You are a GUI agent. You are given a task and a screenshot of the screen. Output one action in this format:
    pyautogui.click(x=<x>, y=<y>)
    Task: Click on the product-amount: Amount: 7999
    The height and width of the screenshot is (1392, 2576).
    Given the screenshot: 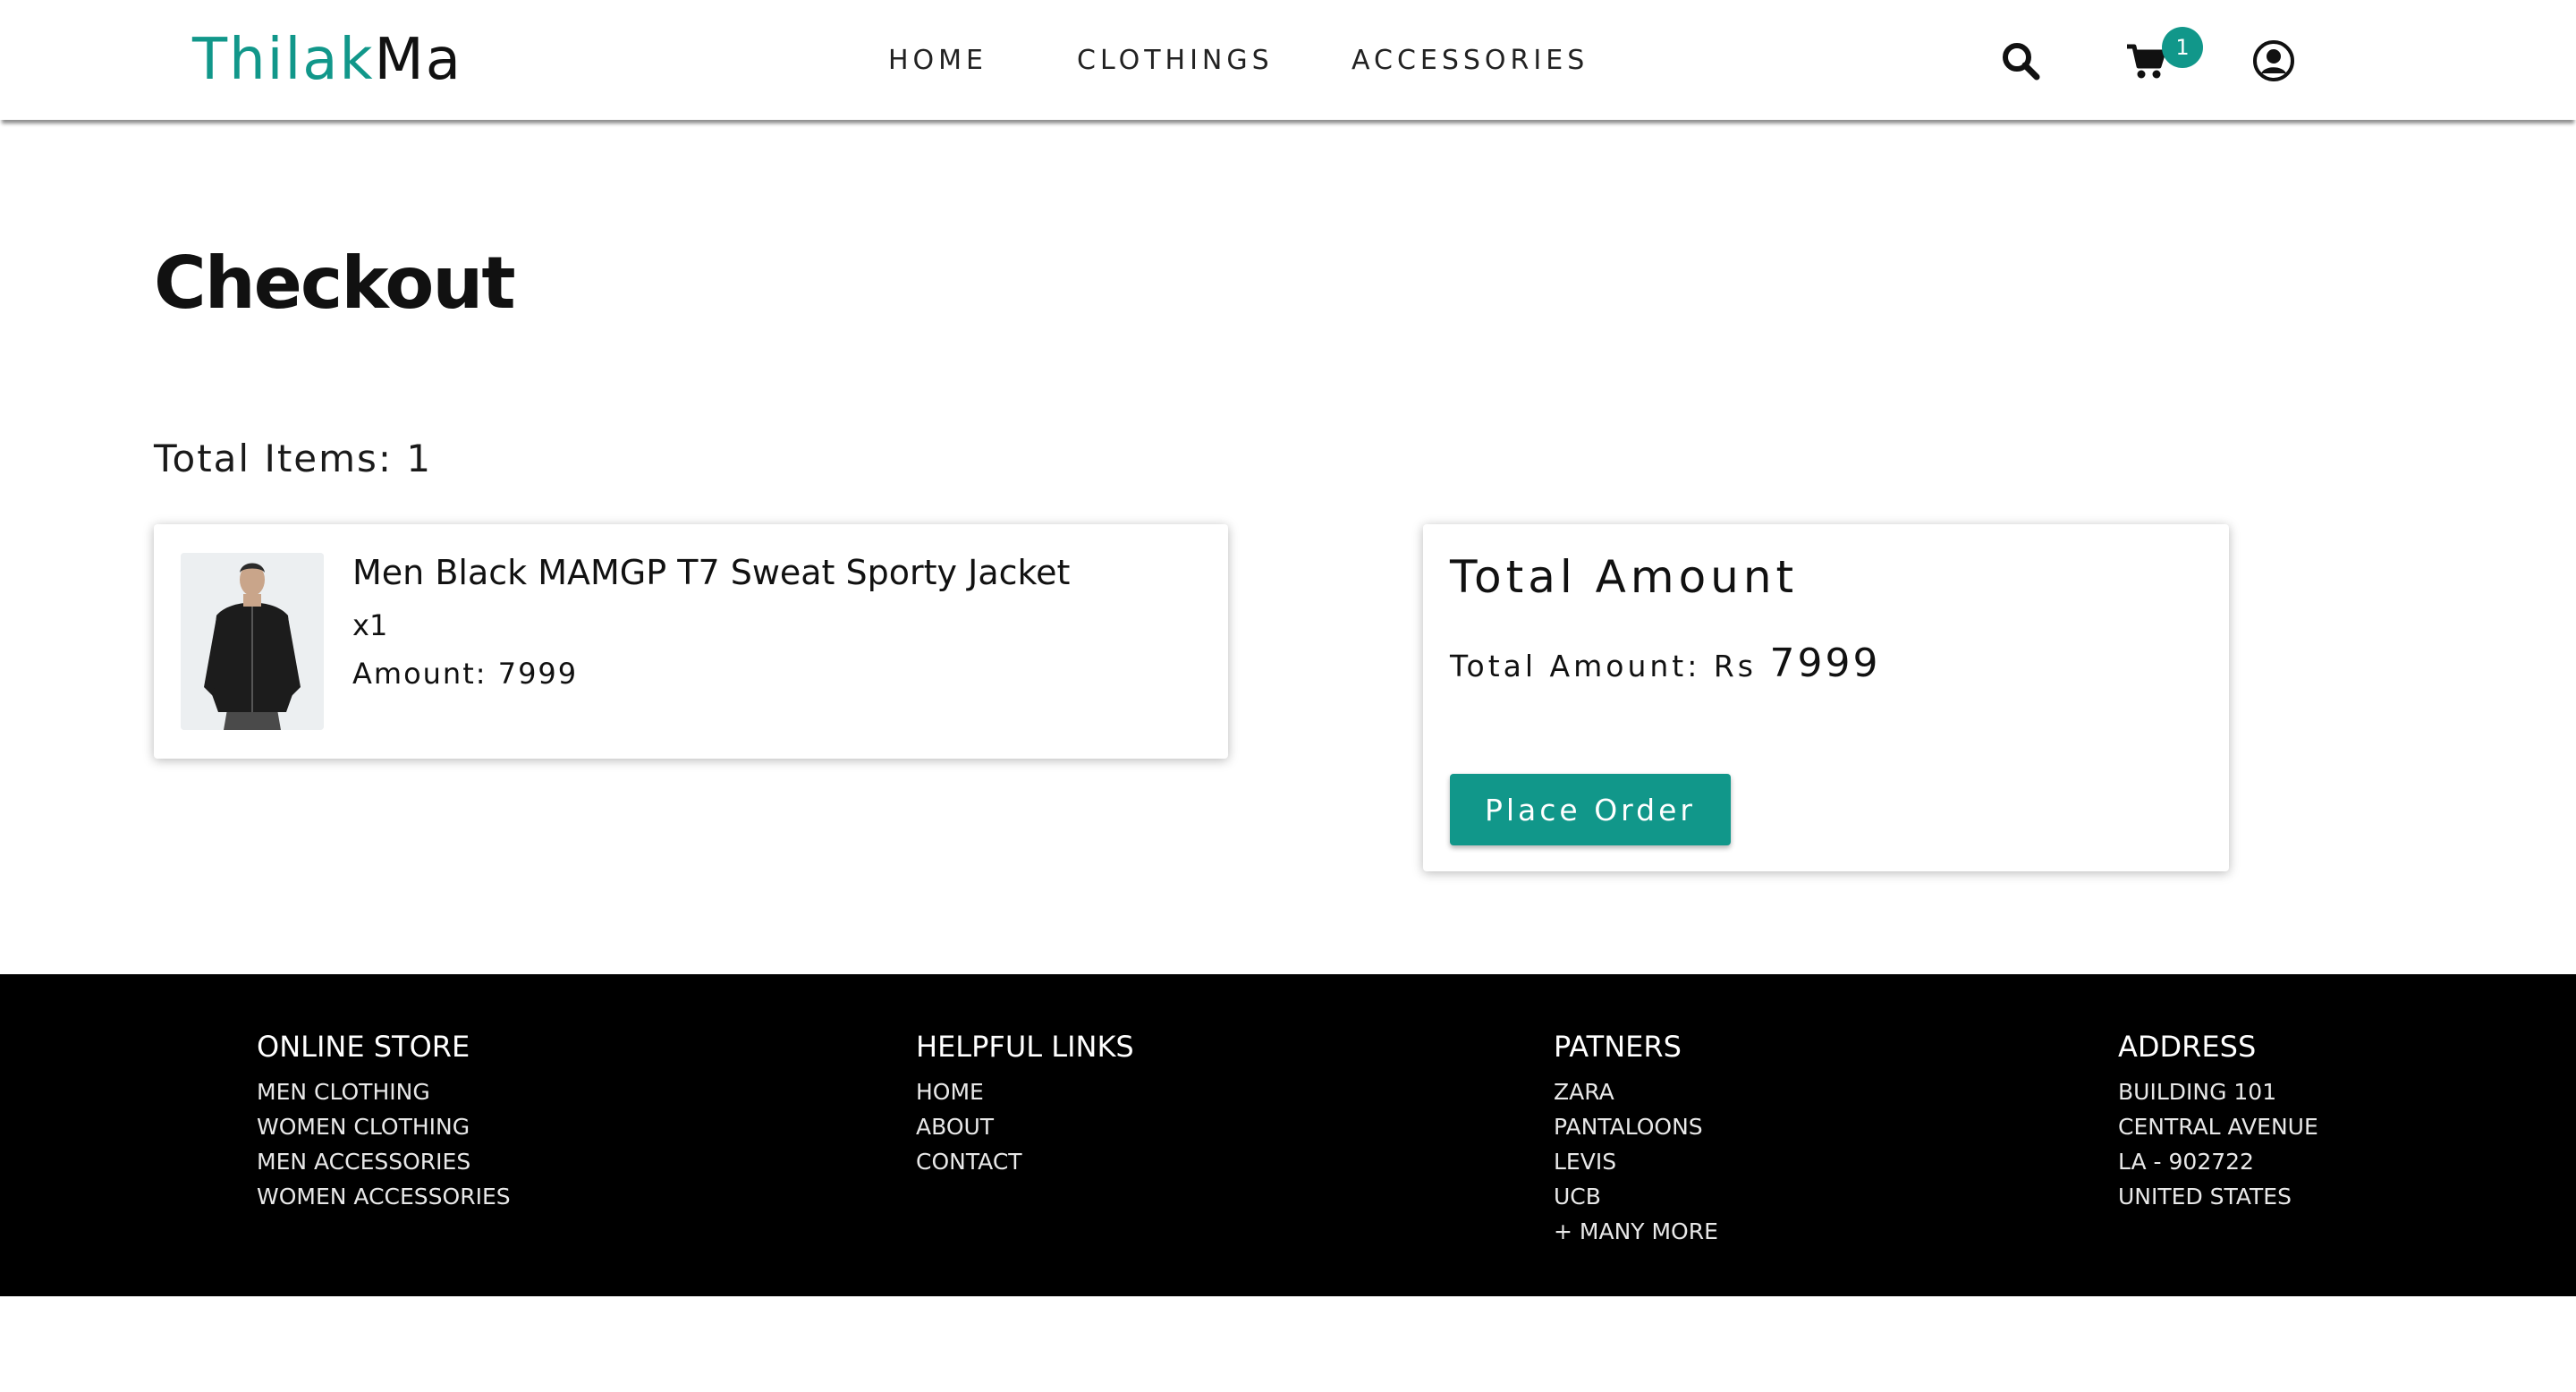 What is the action you would take?
    pyautogui.click(x=465, y=674)
    